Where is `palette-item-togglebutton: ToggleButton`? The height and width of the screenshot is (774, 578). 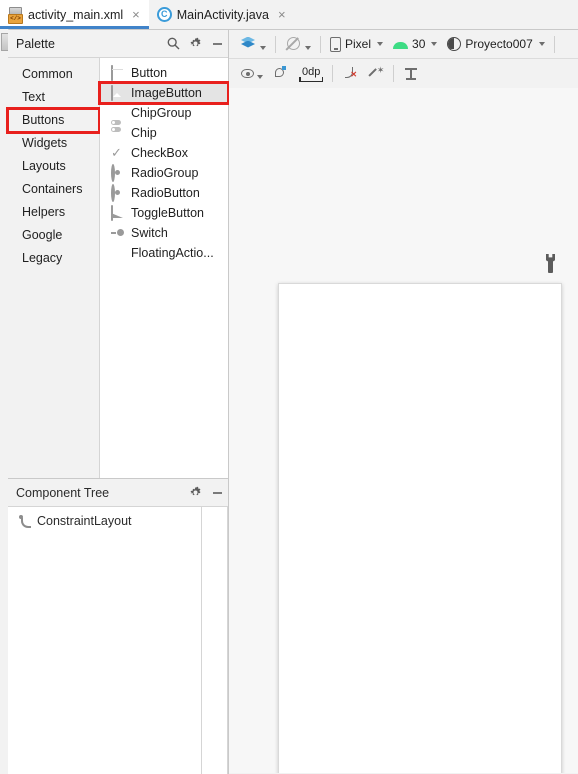
palette-item-togglebutton: ToggleButton is located at coordinates (164, 213).